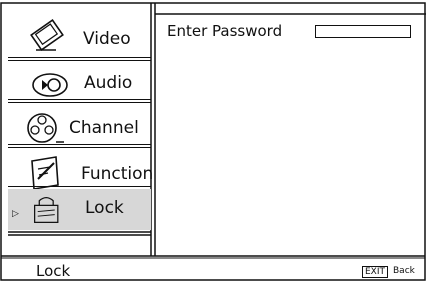 The height and width of the screenshot is (282, 426). What do you see at coordinates (404, 271) in the screenshot?
I see `back-label: Back` at bounding box center [404, 271].